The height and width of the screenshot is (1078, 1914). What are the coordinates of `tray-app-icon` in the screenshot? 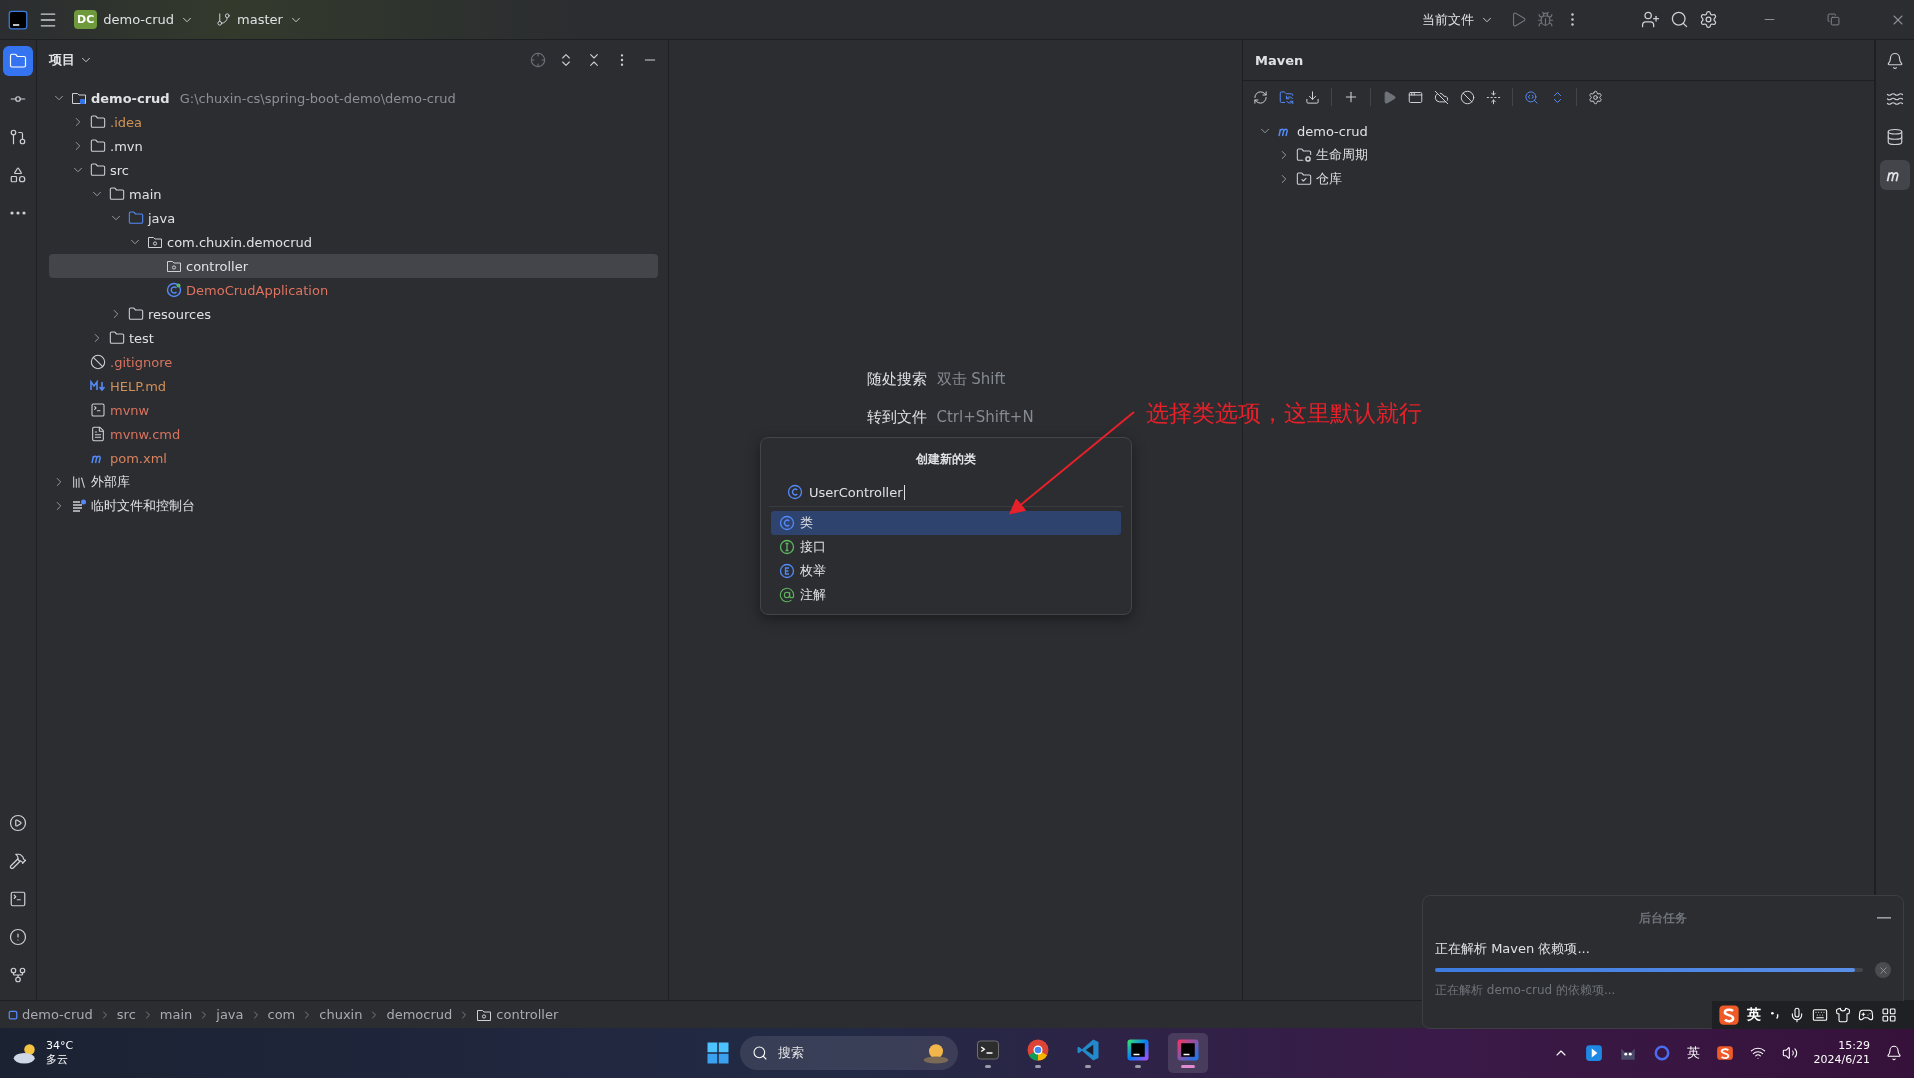 It's located at (1593, 1053).